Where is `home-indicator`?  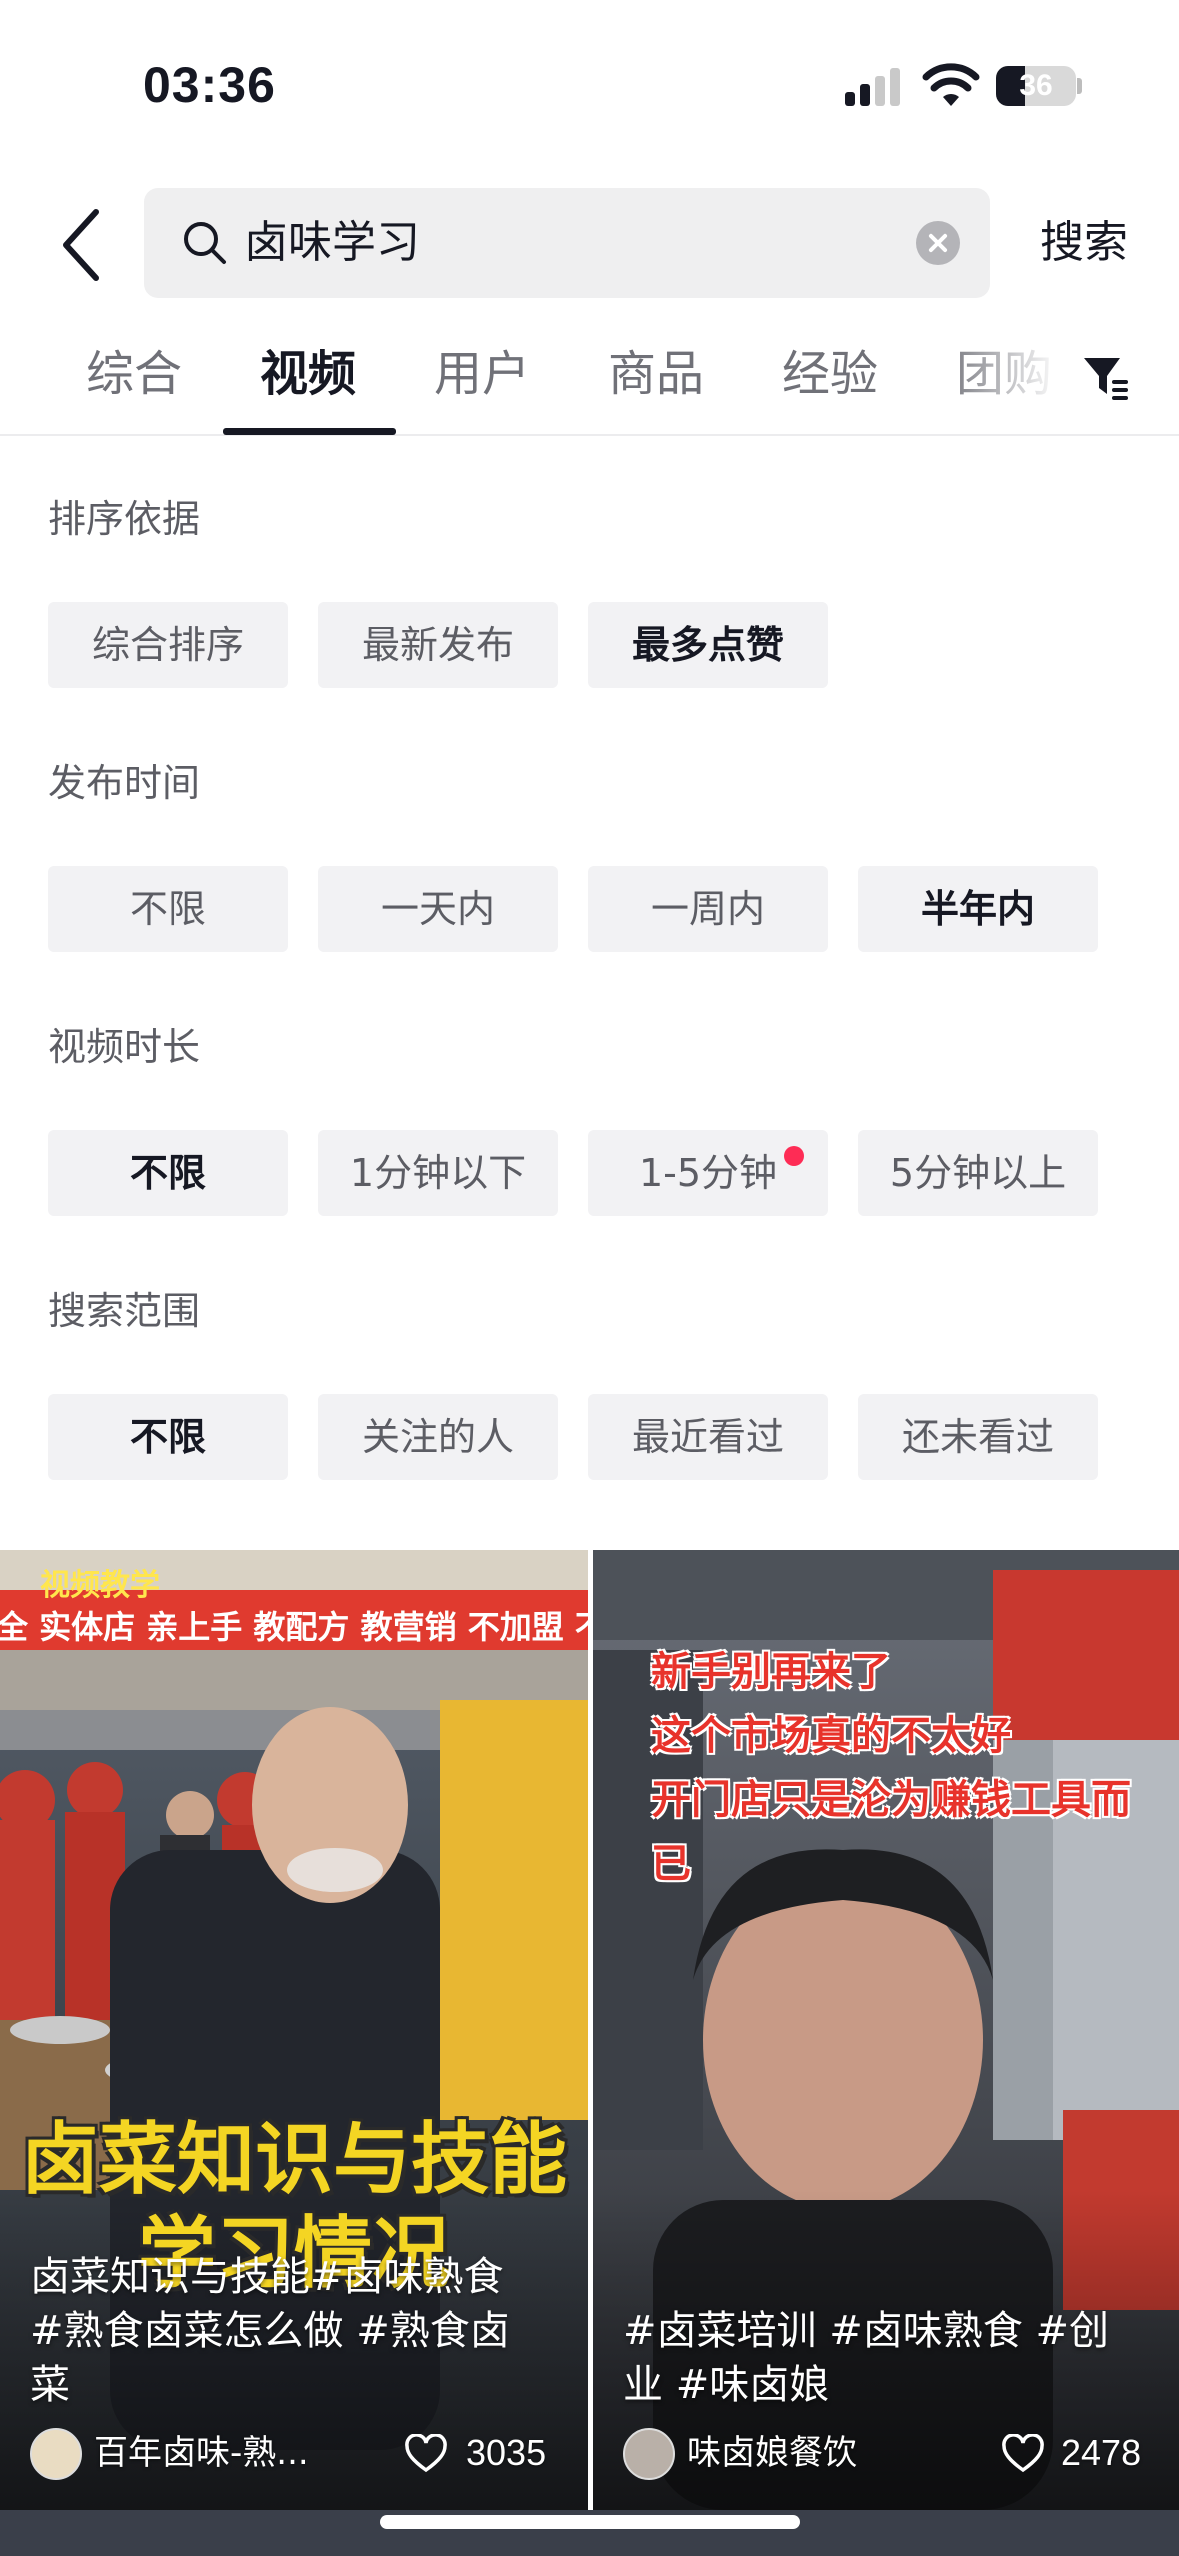 home-indicator is located at coordinates (590, 2522).